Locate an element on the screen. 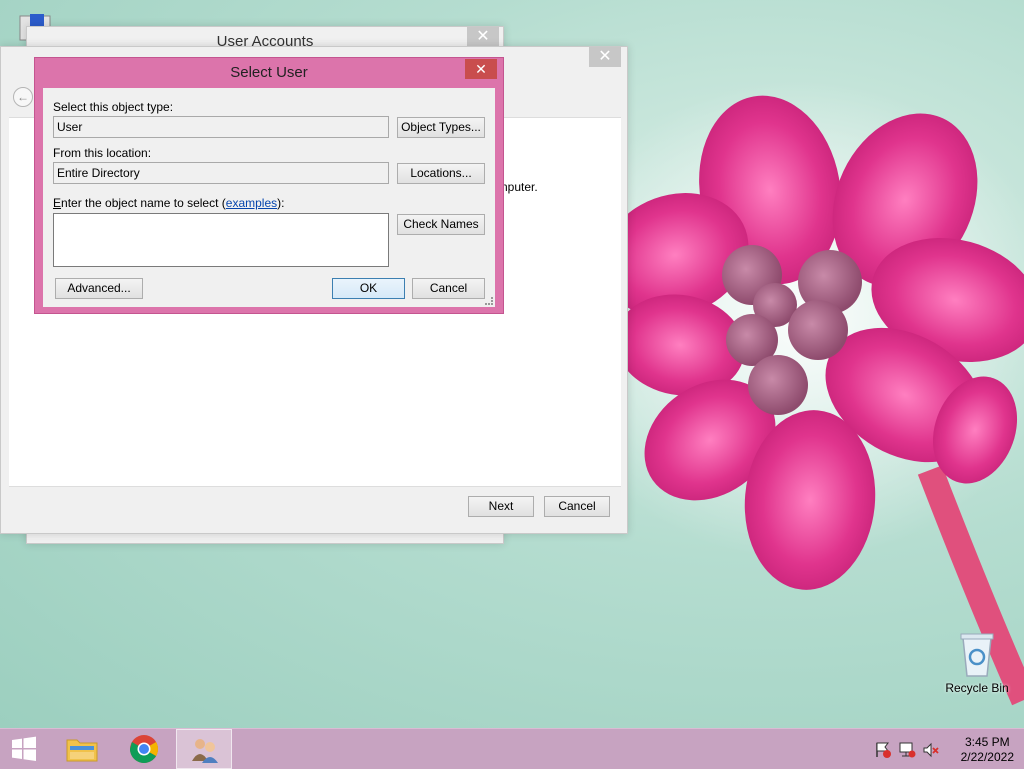 Image resolution: width=1024 pixels, height=769 pixels. examples-link: examples is located at coordinates (251, 203).